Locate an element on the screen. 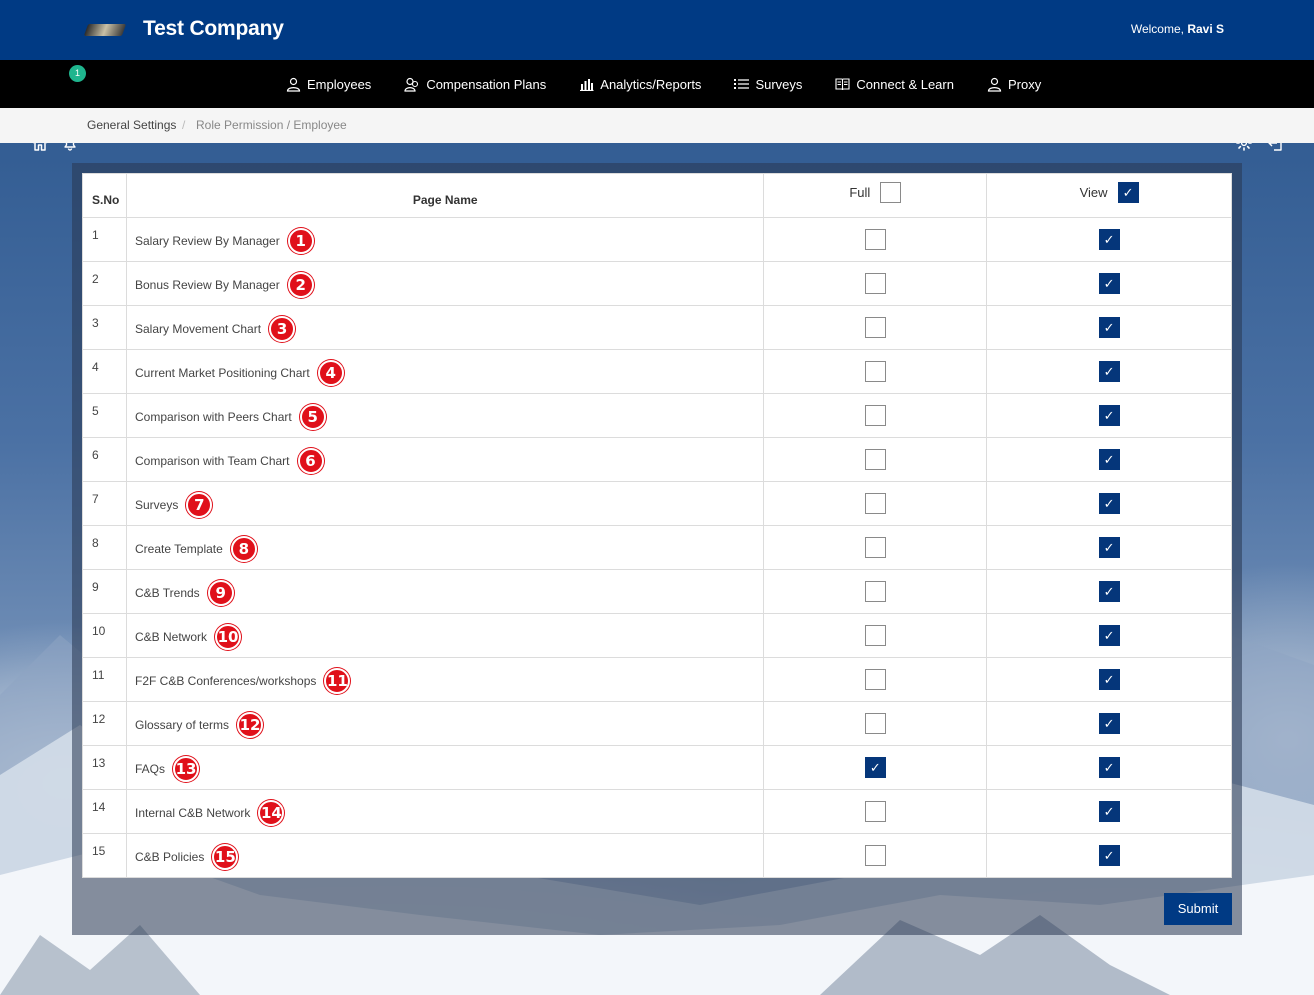 The height and width of the screenshot is (995, 1314). nav-surveys: Surveys is located at coordinates (768, 84).